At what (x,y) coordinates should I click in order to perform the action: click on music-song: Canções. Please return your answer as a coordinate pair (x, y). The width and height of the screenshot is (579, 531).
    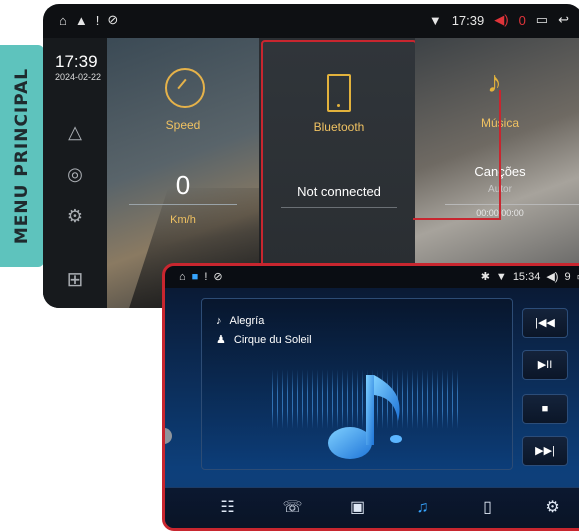
    Looking at the image, I should click on (497, 171).